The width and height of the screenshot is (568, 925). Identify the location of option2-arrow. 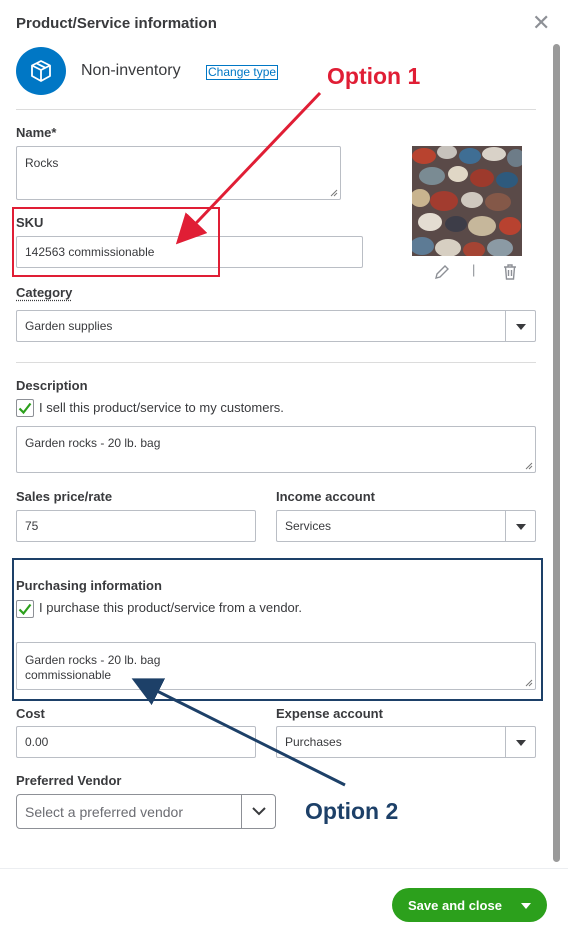
(238, 732).